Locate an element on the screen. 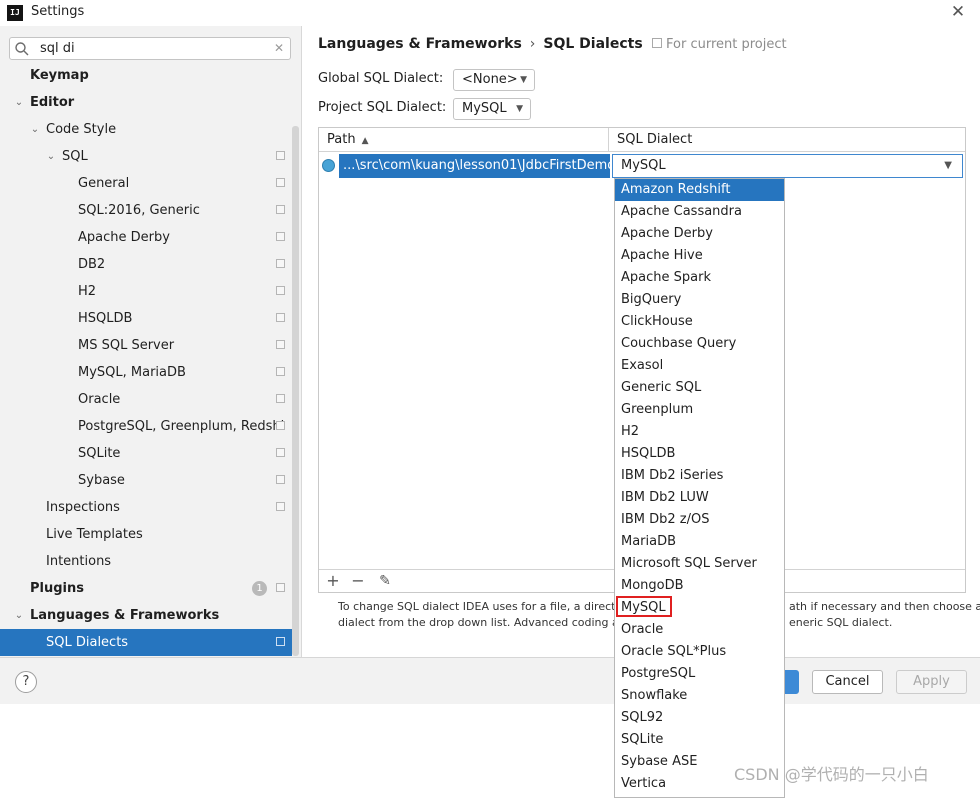 This screenshot has height=798, width=980. sidebar-item-apache-derby: Apache Derby is located at coordinates (146, 237).